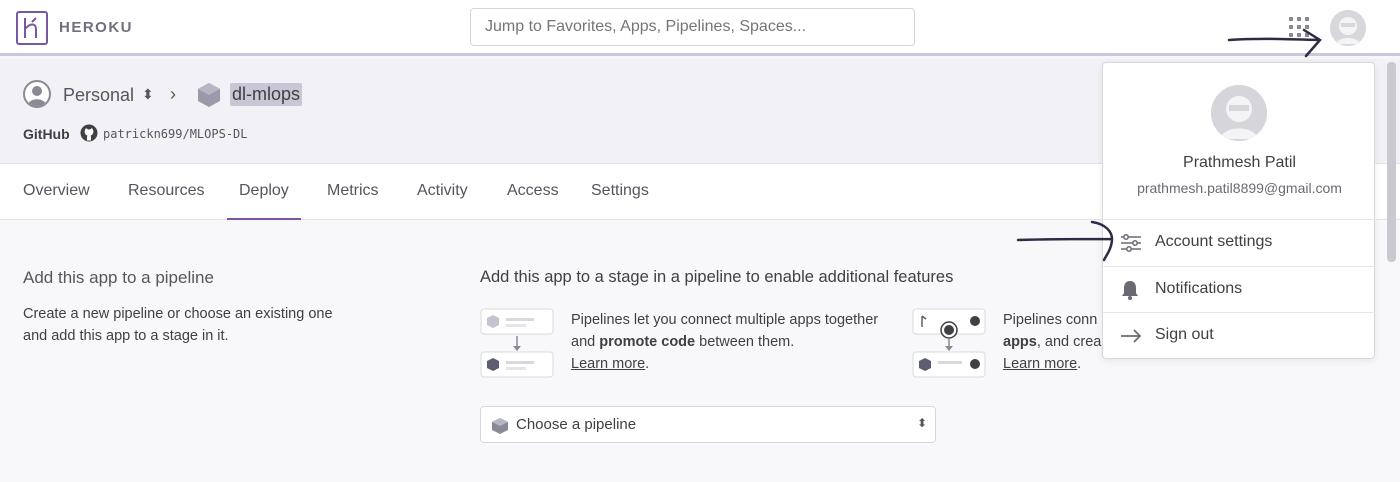 This screenshot has width=1400, height=482. Describe the element at coordinates (266, 94) in the screenshot. I see `breadcrumb-app-name: dl-mlops` at that location.